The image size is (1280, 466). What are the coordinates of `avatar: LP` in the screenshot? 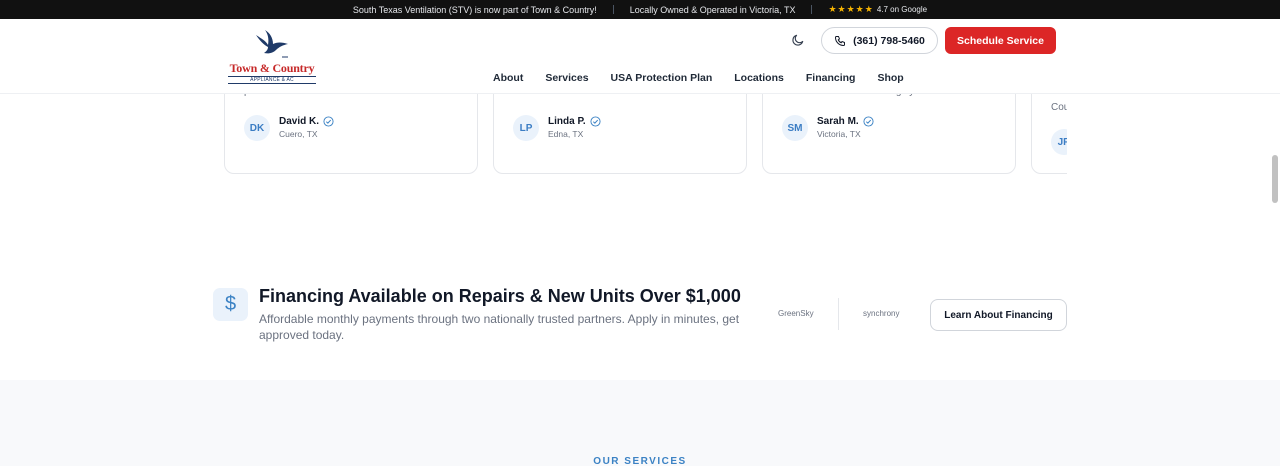 It's located at (526, 128).